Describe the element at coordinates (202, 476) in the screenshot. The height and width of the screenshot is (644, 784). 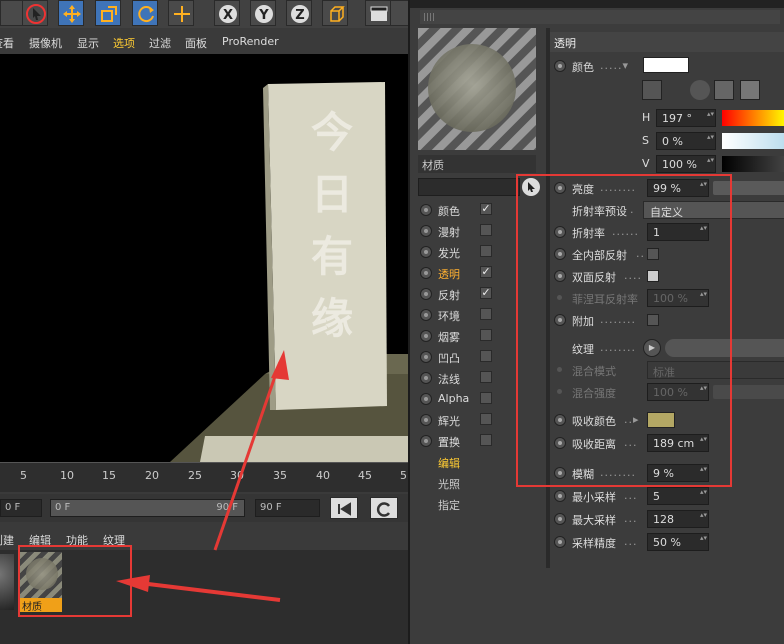
I see `annotation-arrows` at that location.